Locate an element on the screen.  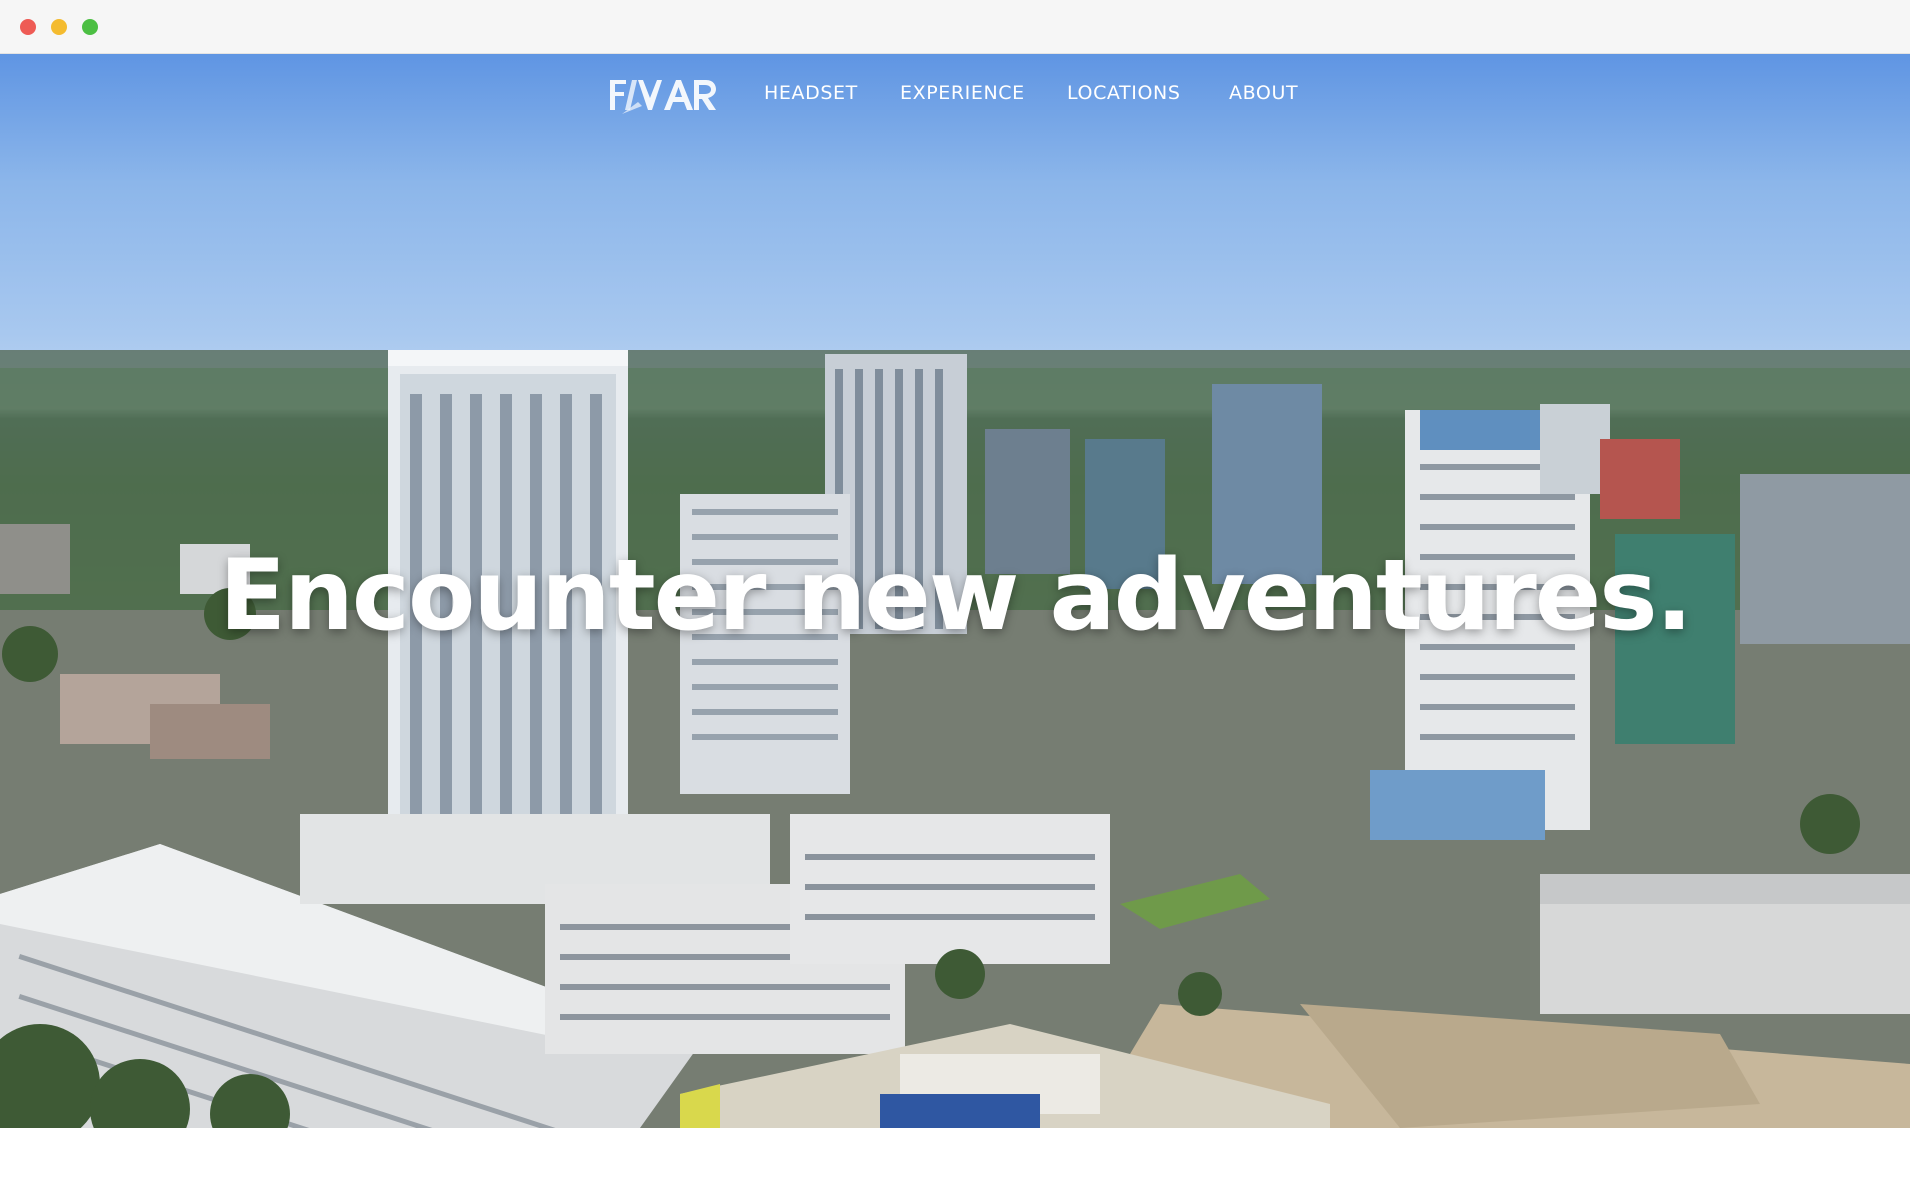
title-bar is located at coordinates (955, 27).